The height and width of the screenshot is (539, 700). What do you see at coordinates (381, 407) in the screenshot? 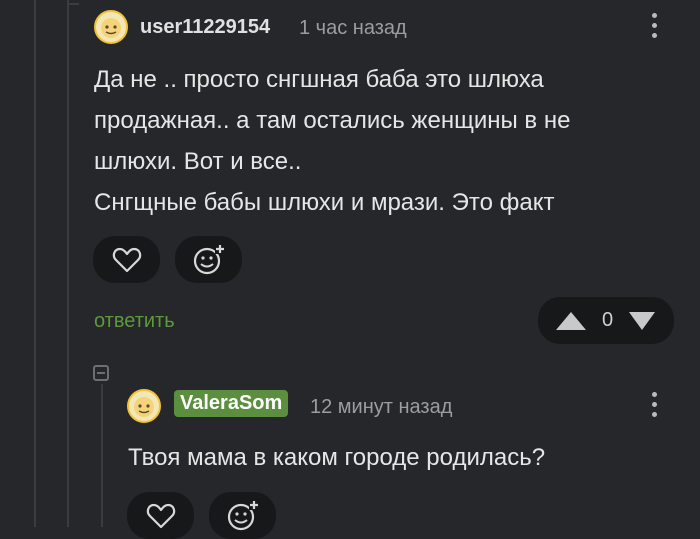
I see `comment-time: 12 минут назад` at bounding box center [381, 407].